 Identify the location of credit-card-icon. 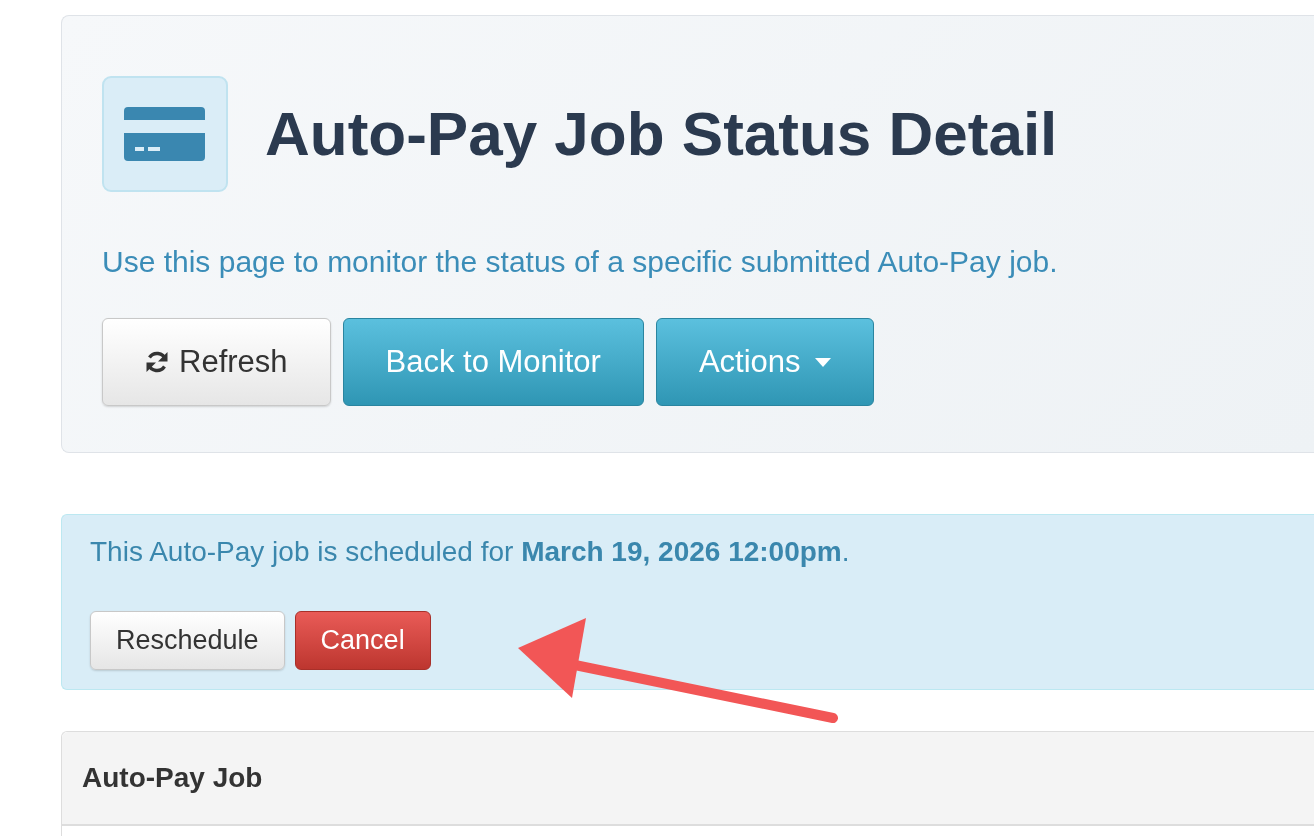
(165, 134).